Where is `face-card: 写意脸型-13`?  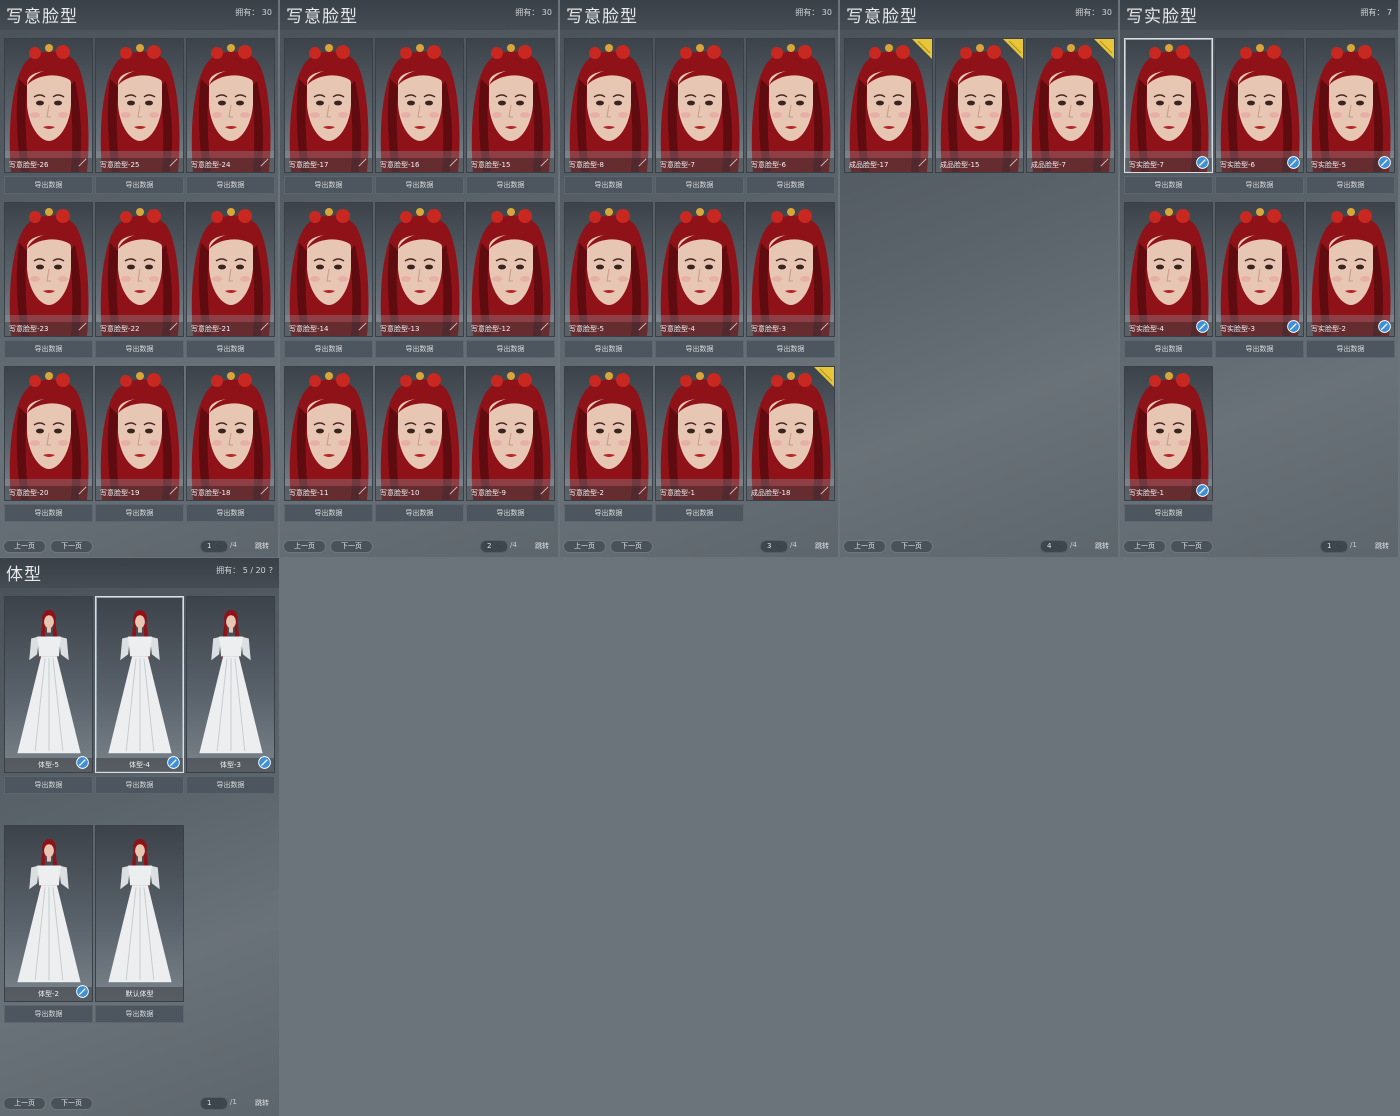 face-card: 写意脸型-13 is located at coordinates (419, 269).